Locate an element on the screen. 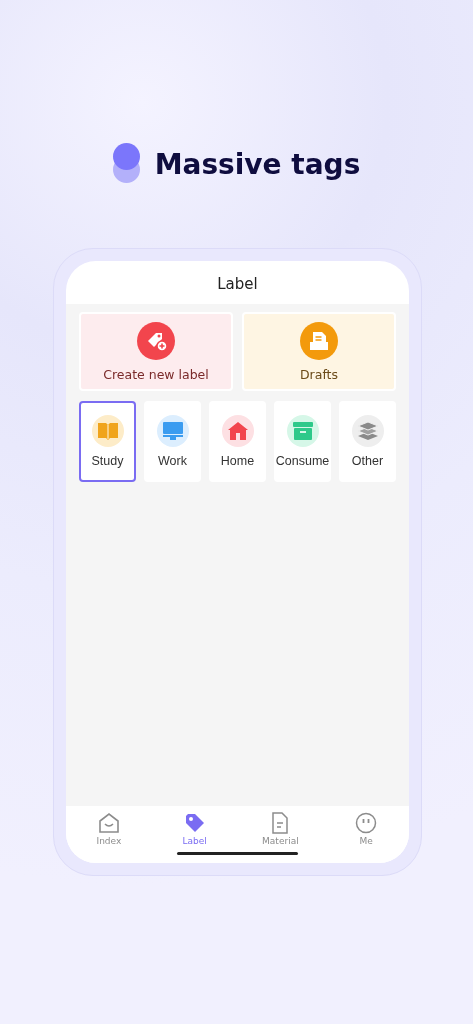  tab-item: Label is located at coordinates (194, 829).